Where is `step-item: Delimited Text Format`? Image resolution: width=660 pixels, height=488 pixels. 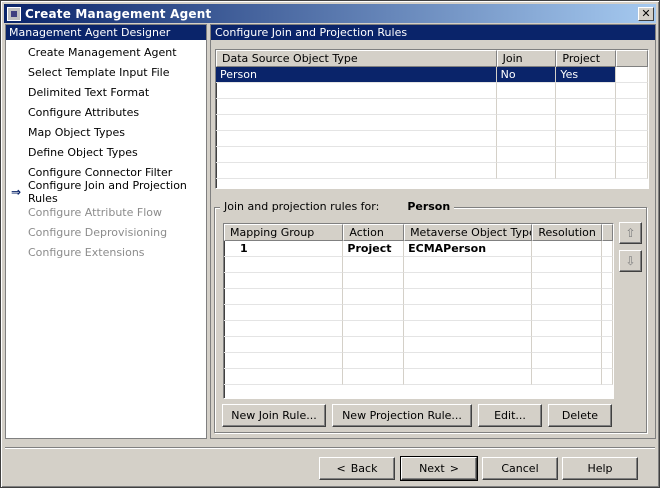
step-item: Delimited Text Format is located at coordinates (106, 92).